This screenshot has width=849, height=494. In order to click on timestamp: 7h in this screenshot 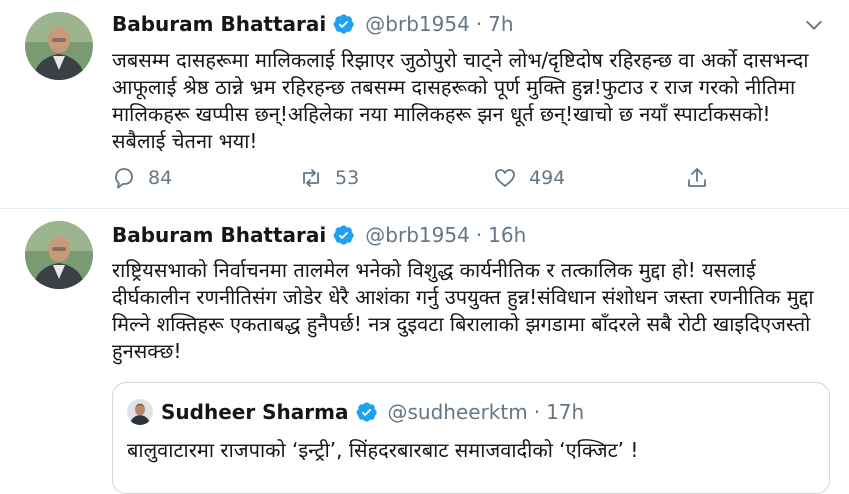, I will do `click(500, 24)`.